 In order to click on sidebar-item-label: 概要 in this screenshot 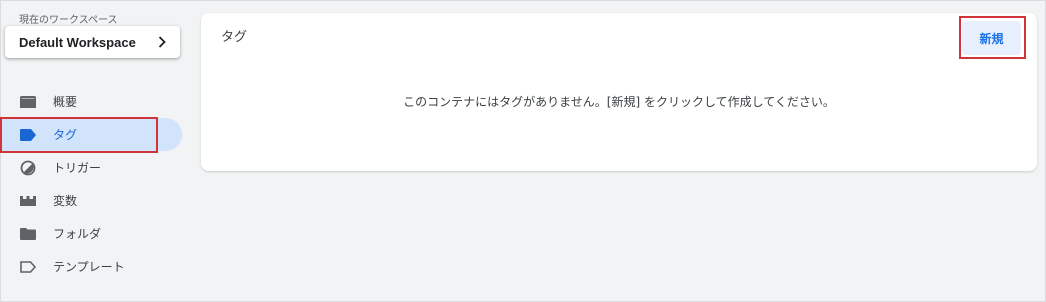, I will do `click(65, 102)`.